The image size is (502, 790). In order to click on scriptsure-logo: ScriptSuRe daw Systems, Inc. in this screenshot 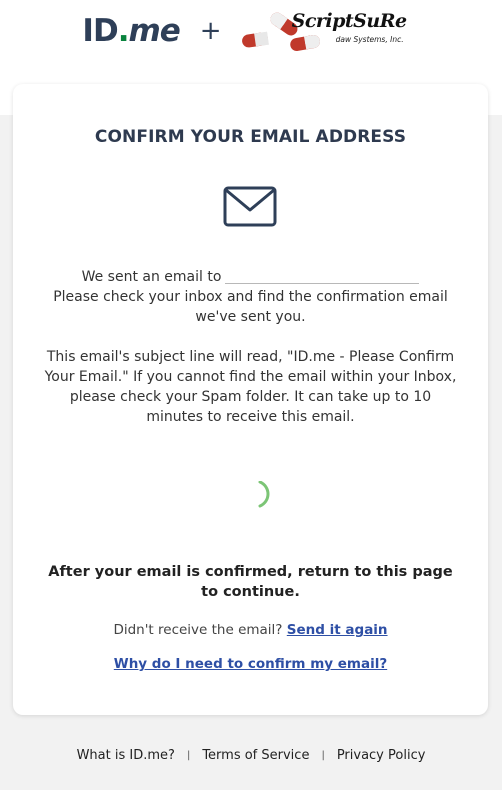, I will do `click(330, 31)`.